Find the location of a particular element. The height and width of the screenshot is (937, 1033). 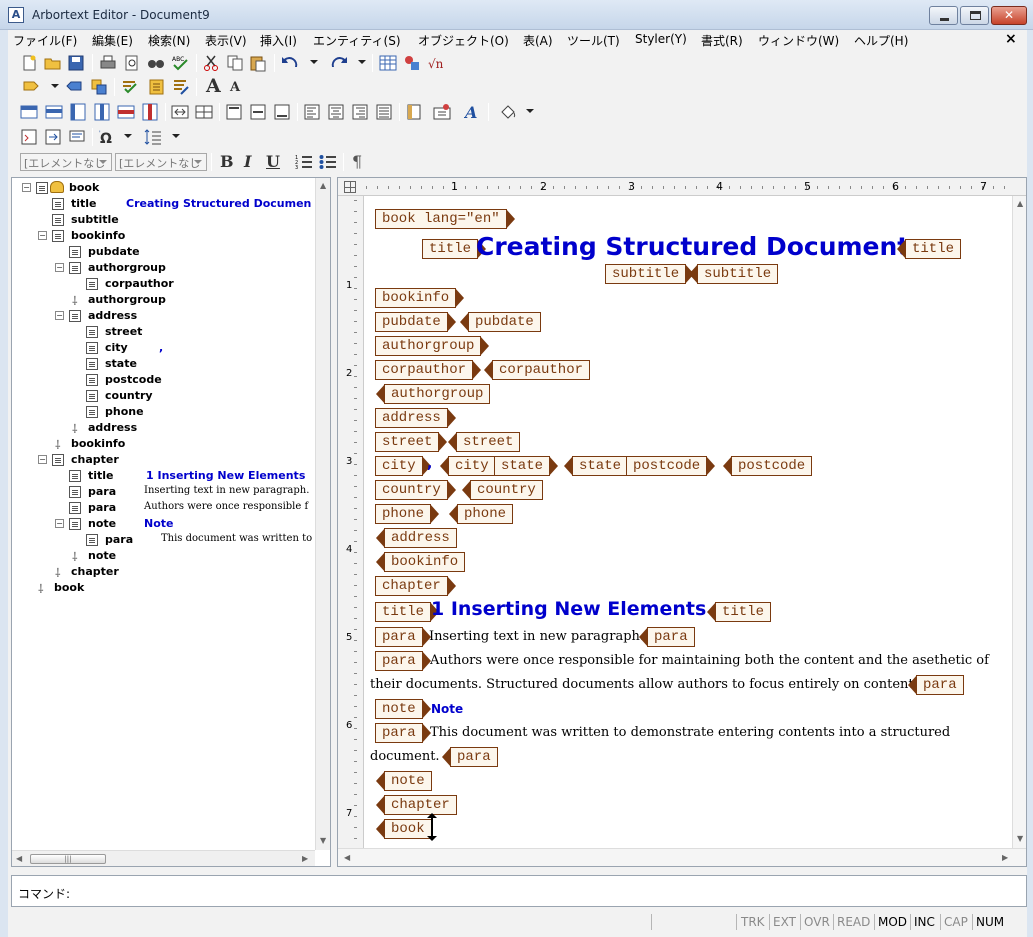

tag-address-start: address is located at coordinates (415, 418).